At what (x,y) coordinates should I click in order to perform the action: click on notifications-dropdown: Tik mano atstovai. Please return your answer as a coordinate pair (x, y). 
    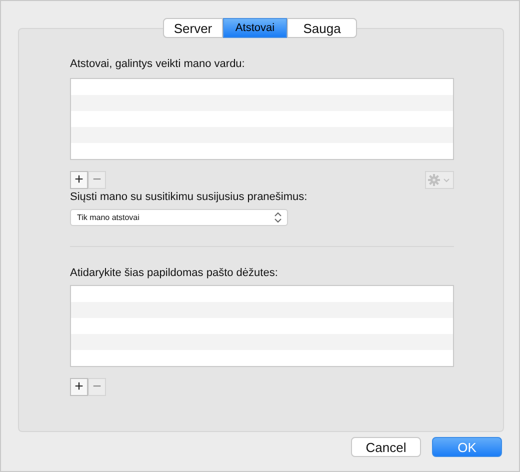
    Looking at the image, I should click on (179, 217).